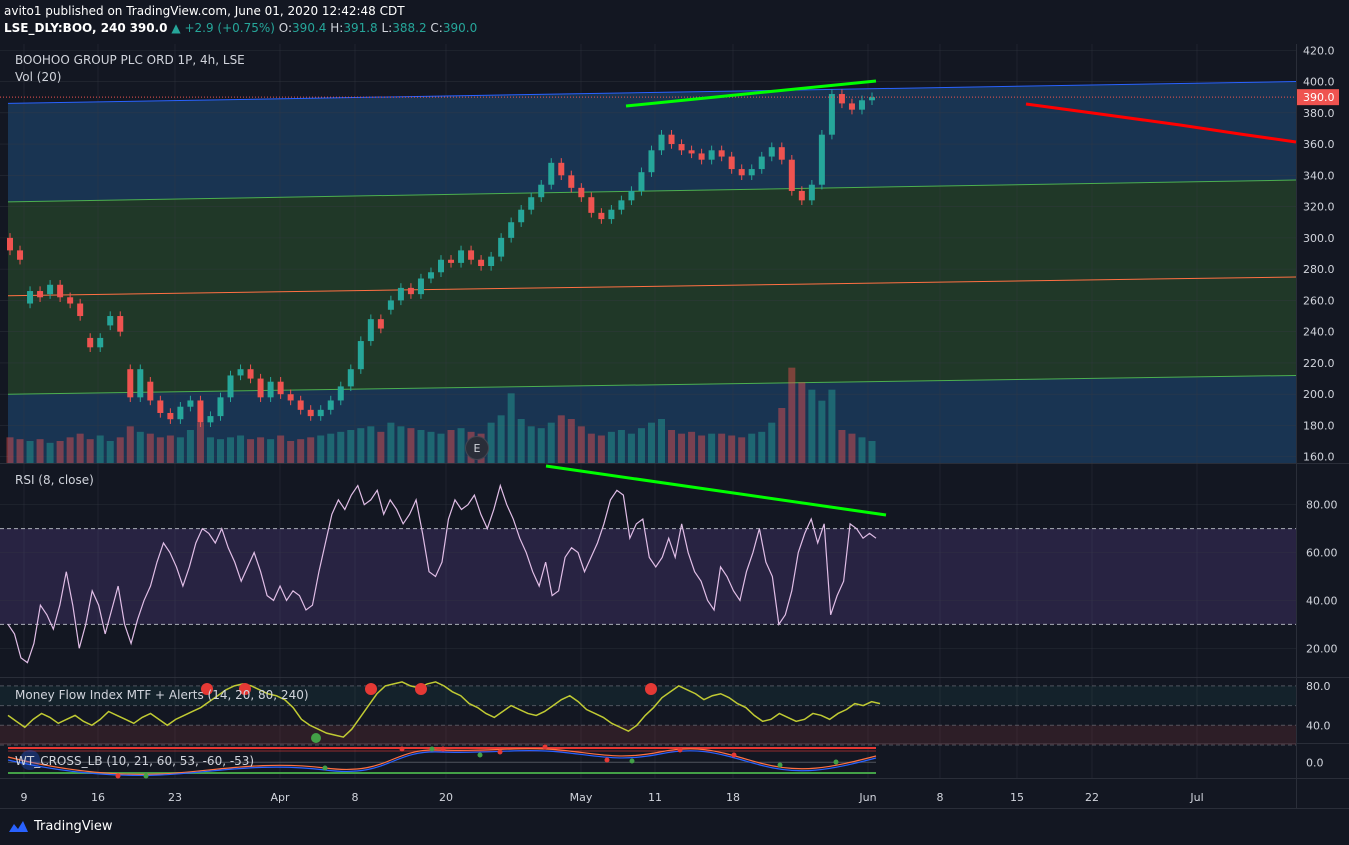 The height and width of the screenshot is (845, 1349). What do you see at coordinates (130, 60) in the screenshot?
I see `main-pane-title: BOOHOO GROUP PLC ORD 1P, 4h, LSE` at bounding box center [130, 60].